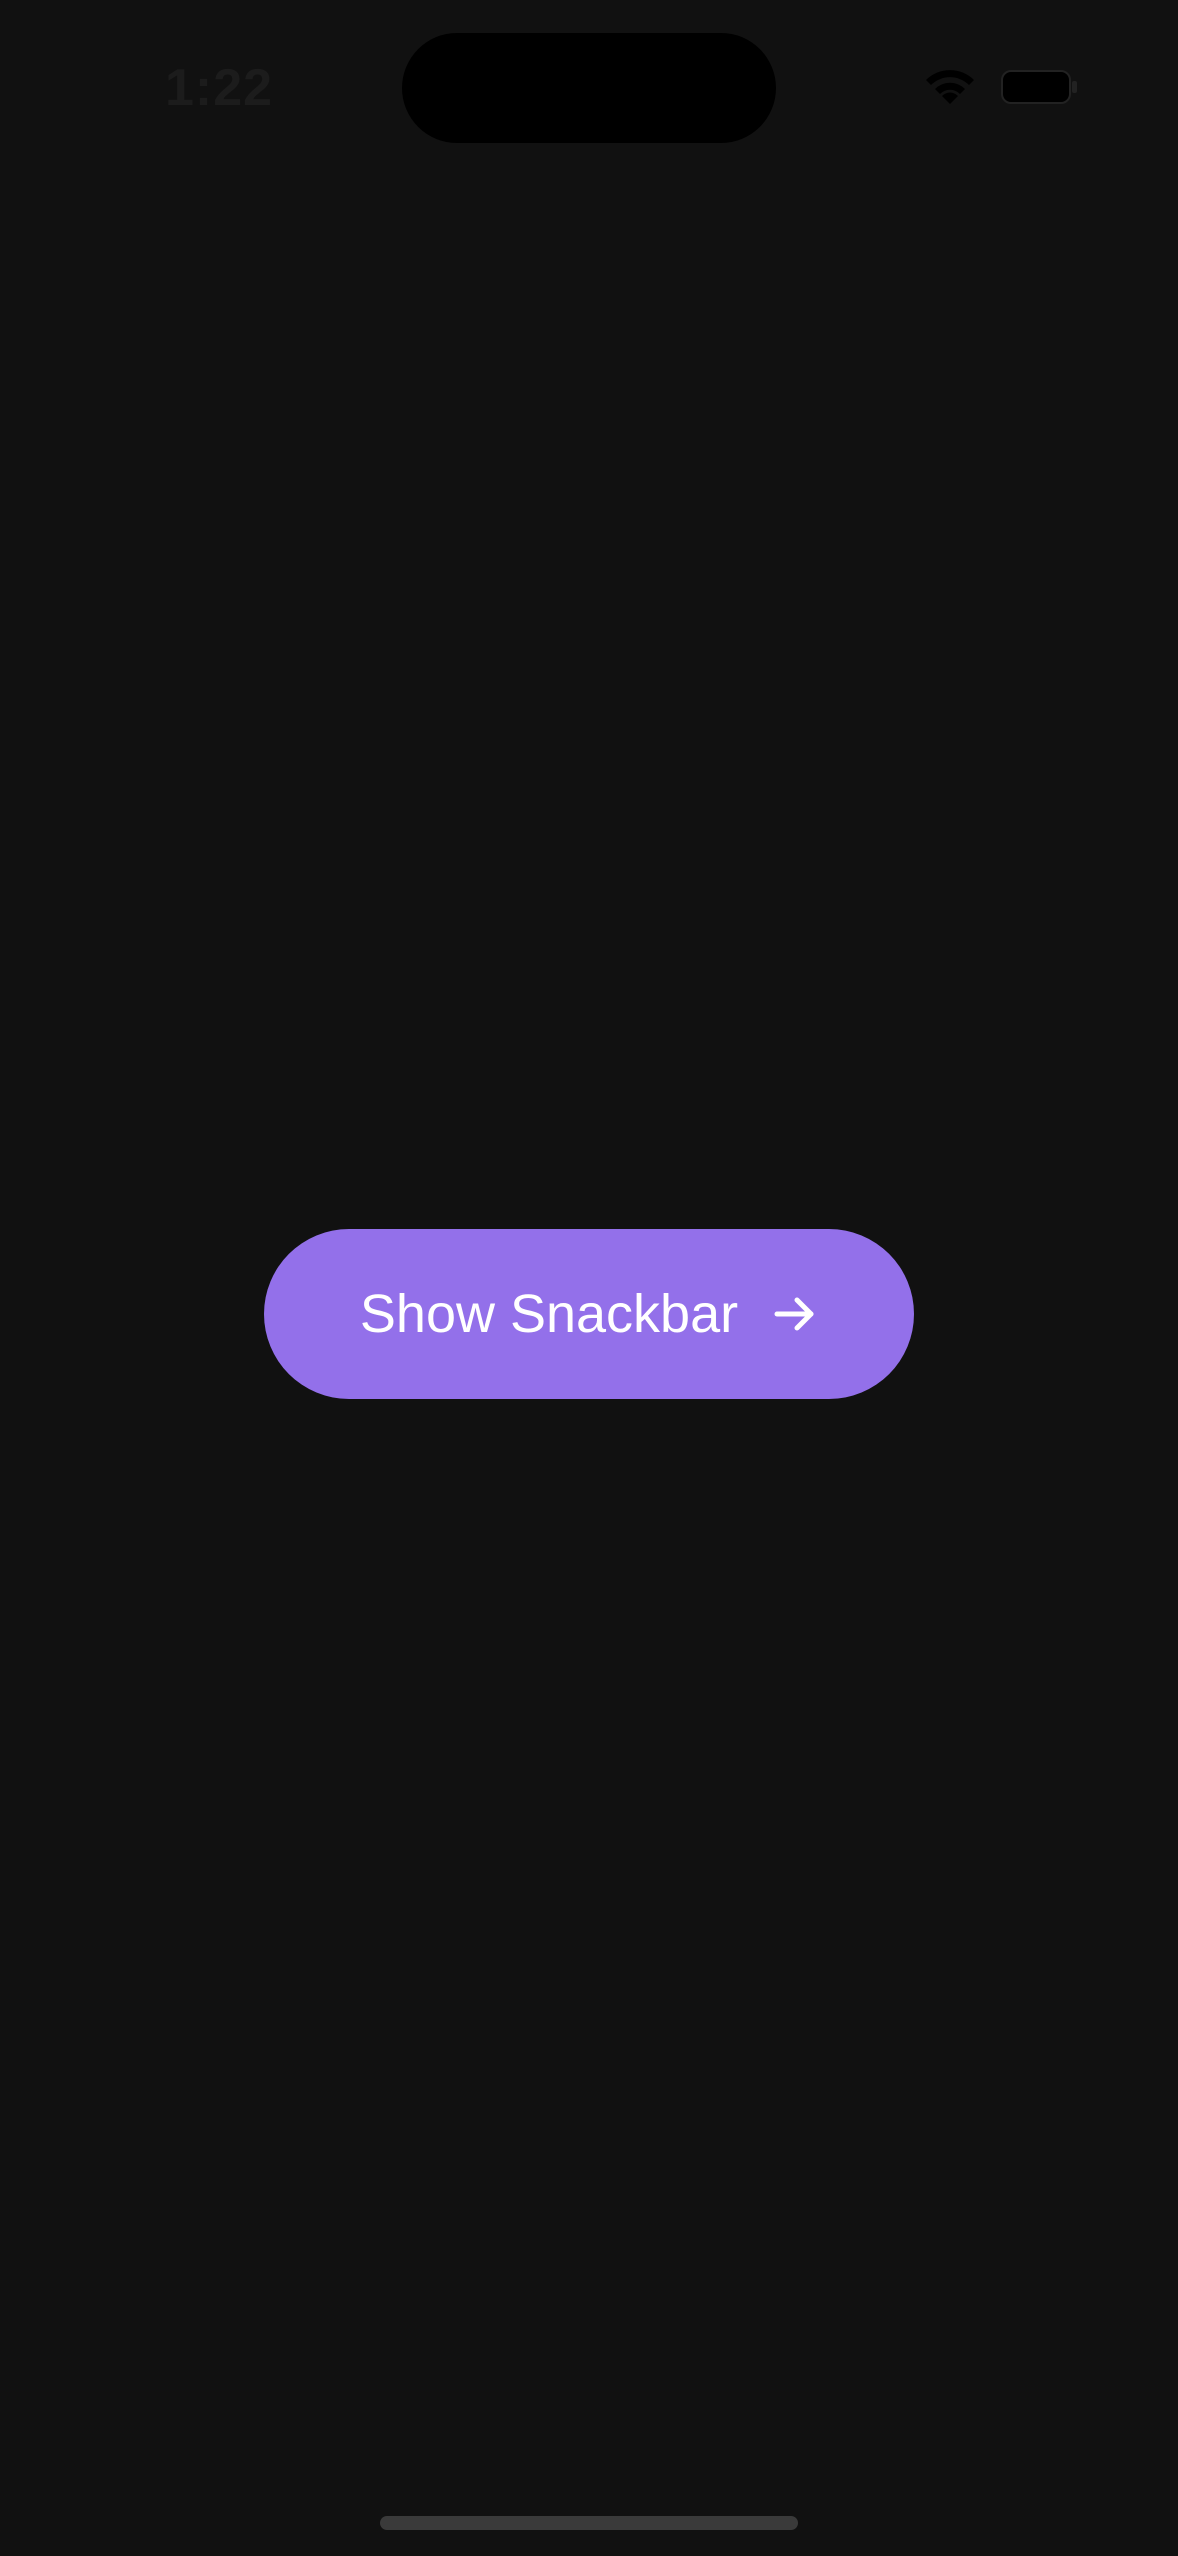 Image resolution: width=1178 pixels, height=2556 pixels. I want to click on wifi-icon, so click(950, 87).